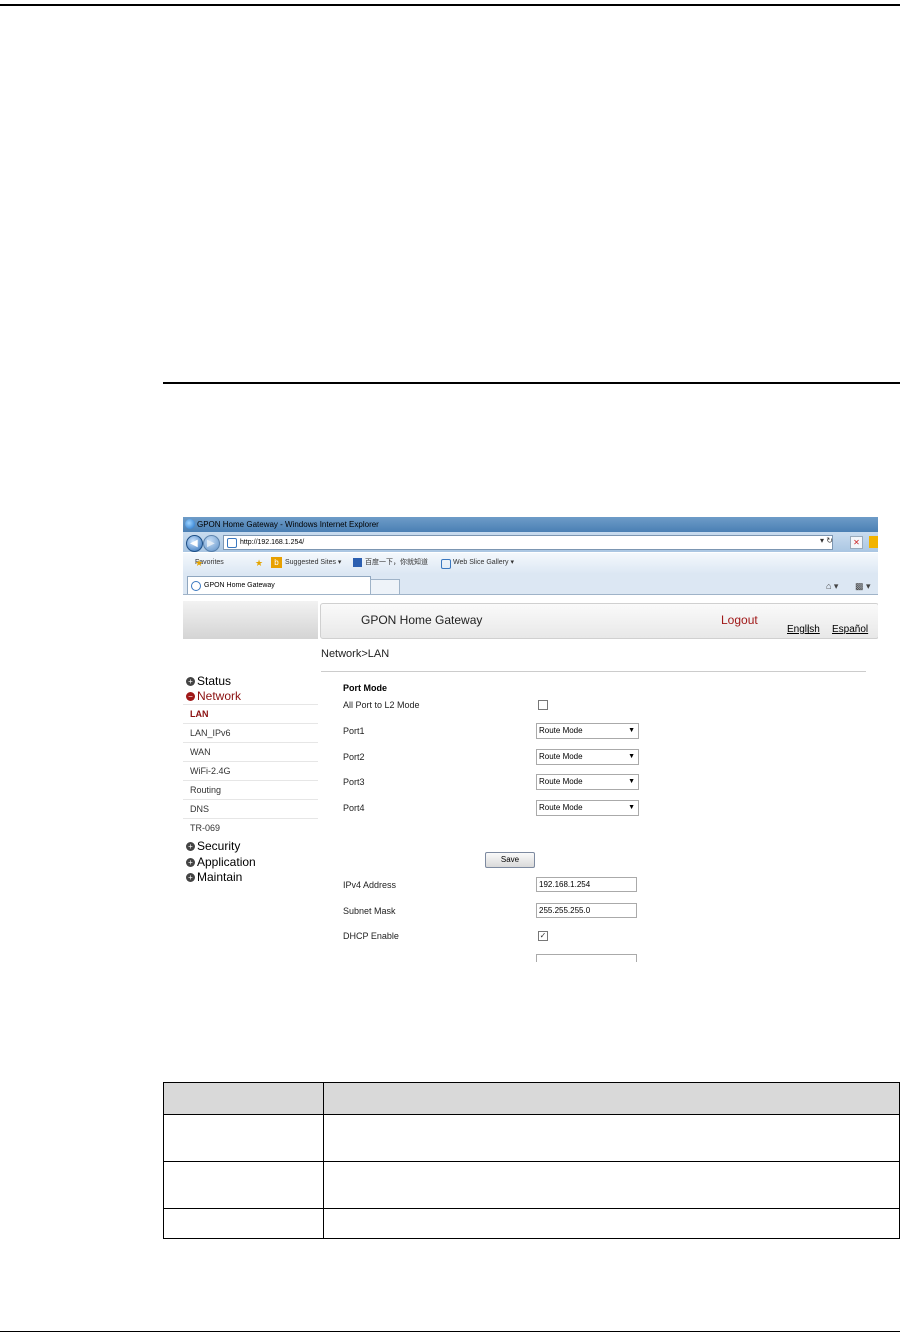  Describe the element at coordinates (190, 696) in the screenshot. I see `collapse-minus-icon: −` at that location.